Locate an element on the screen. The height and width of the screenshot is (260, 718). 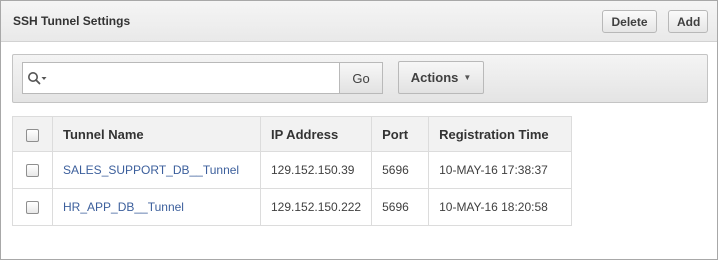
select-all-checkbox is located at coordinates (32, 135).